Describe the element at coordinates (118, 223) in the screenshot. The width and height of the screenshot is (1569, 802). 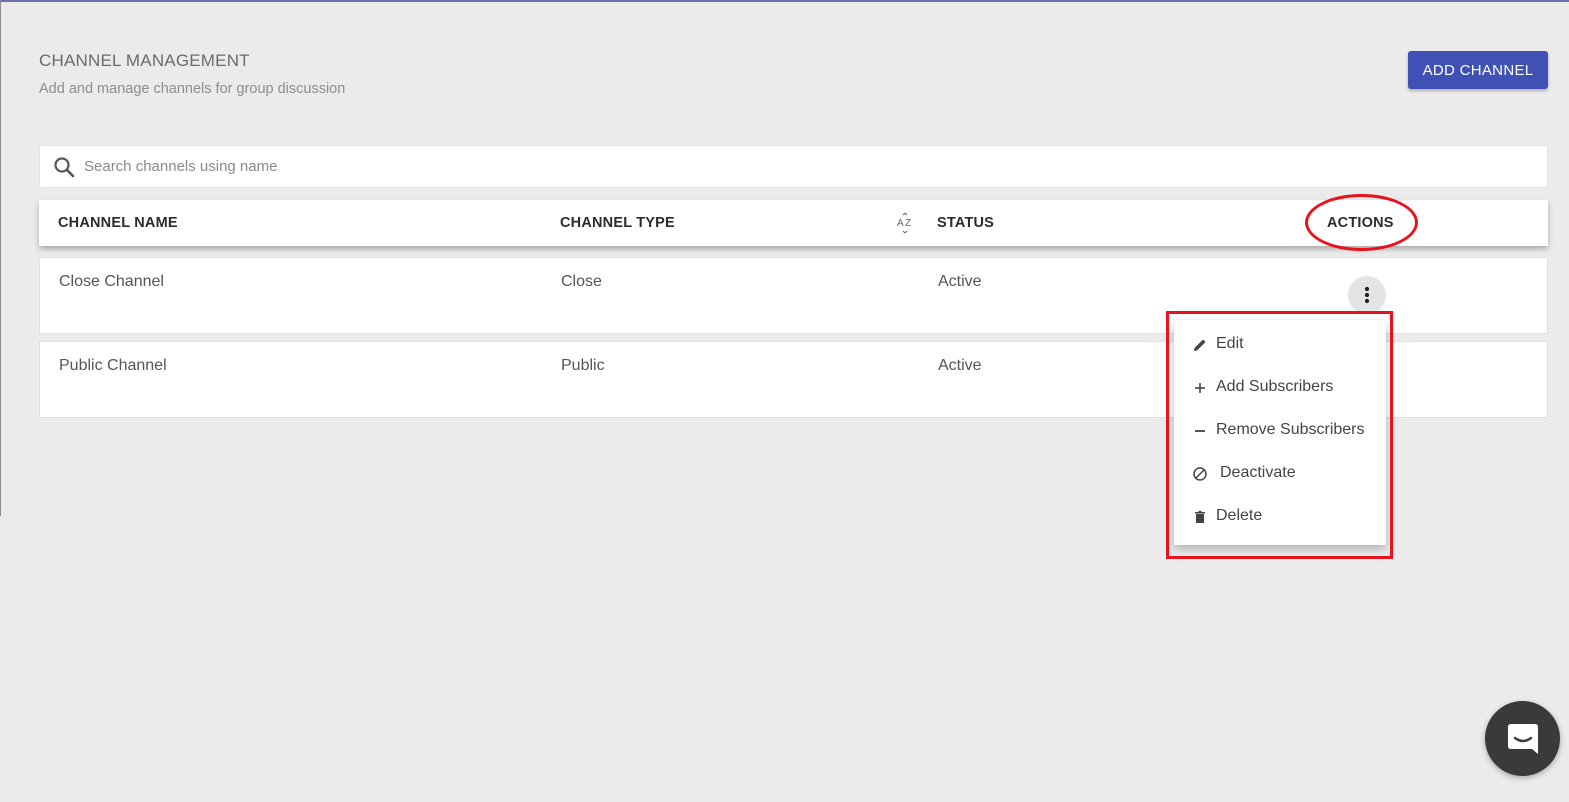
I see `column-header-channel-name: CHANNEL NAME` at that location.